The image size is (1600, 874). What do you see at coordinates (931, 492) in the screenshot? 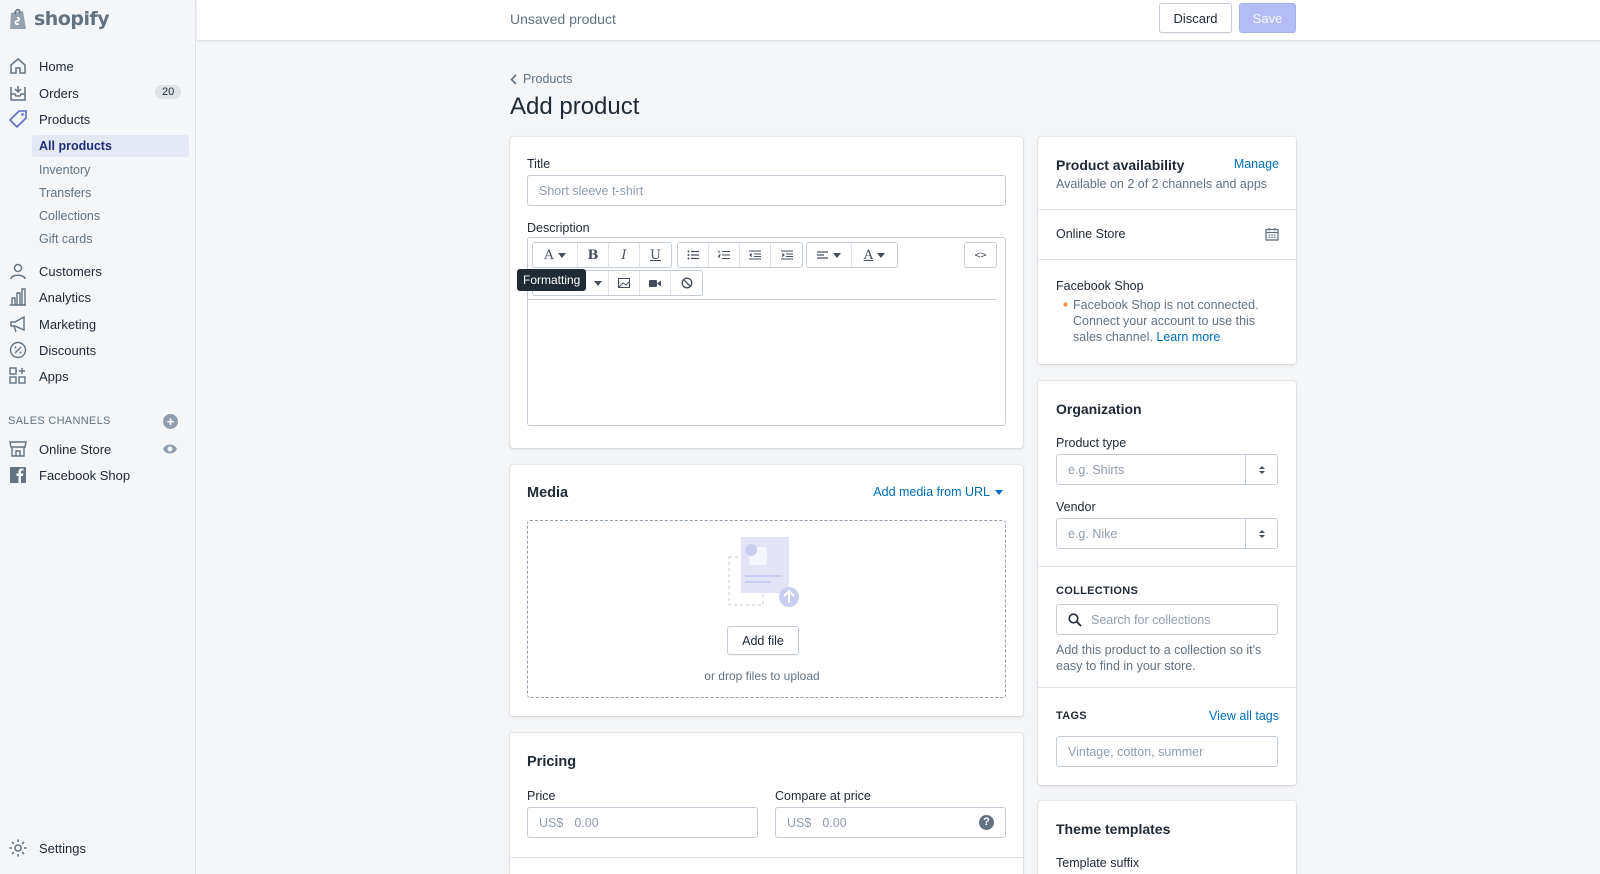
I see `add-media-url-label: Add media from URL` at bounding box center [931, 492].